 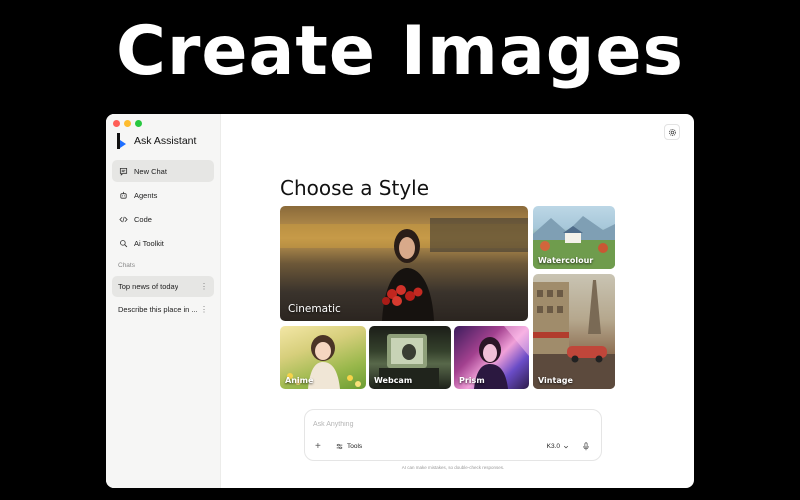 I want to click on settings-button, so click(x=672, y=132).